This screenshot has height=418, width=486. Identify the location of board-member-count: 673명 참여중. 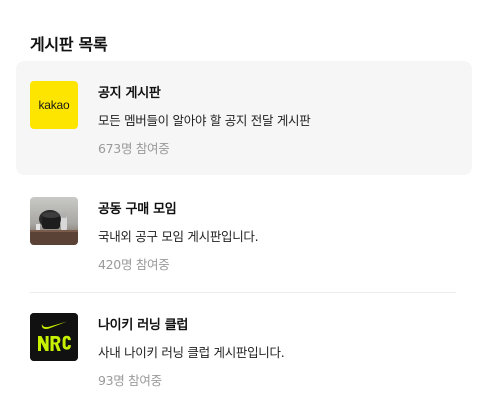
(134, 148).